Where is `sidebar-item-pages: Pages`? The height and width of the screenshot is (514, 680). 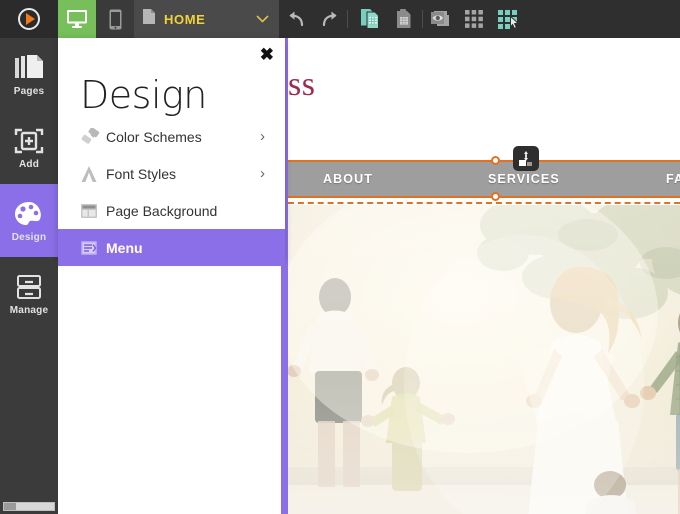 sidebar-item-pages: Pages is located at coordinates (29, 74).